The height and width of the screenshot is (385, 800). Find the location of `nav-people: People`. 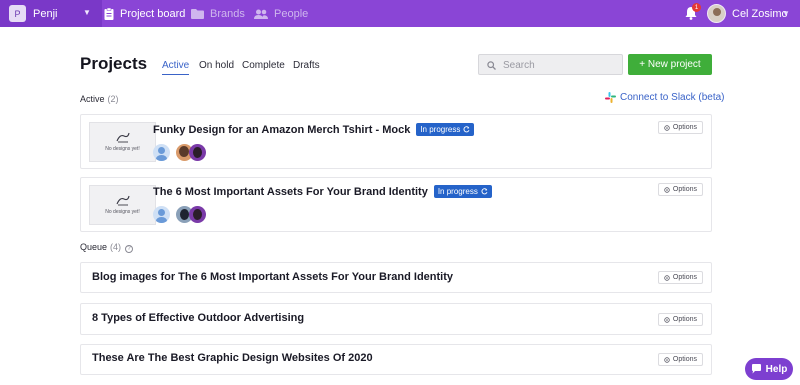

nav-people: People is located at coordinates (281, 13).